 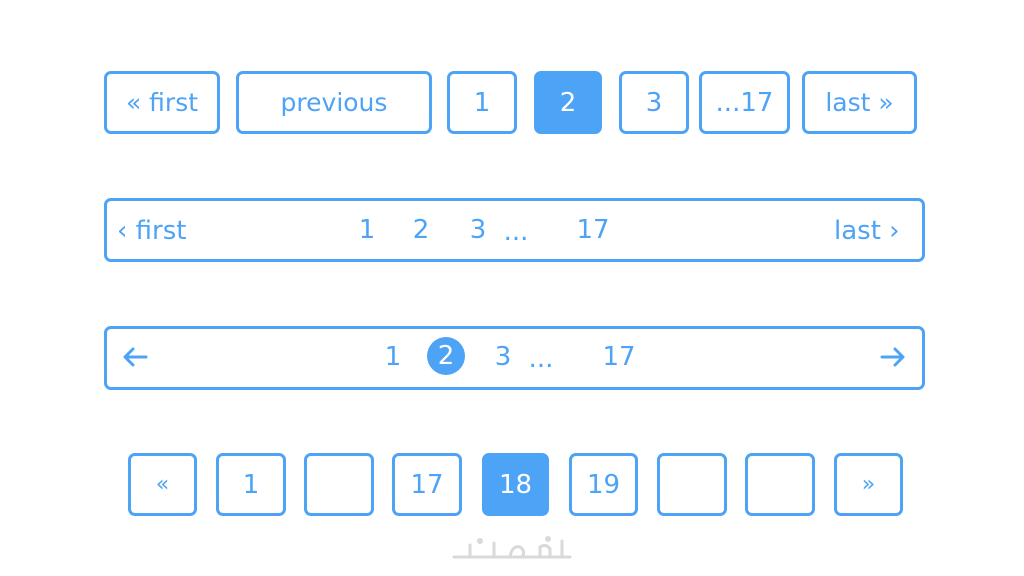 I want to click on first-link: ‹ first, so click(x=151, y=231).